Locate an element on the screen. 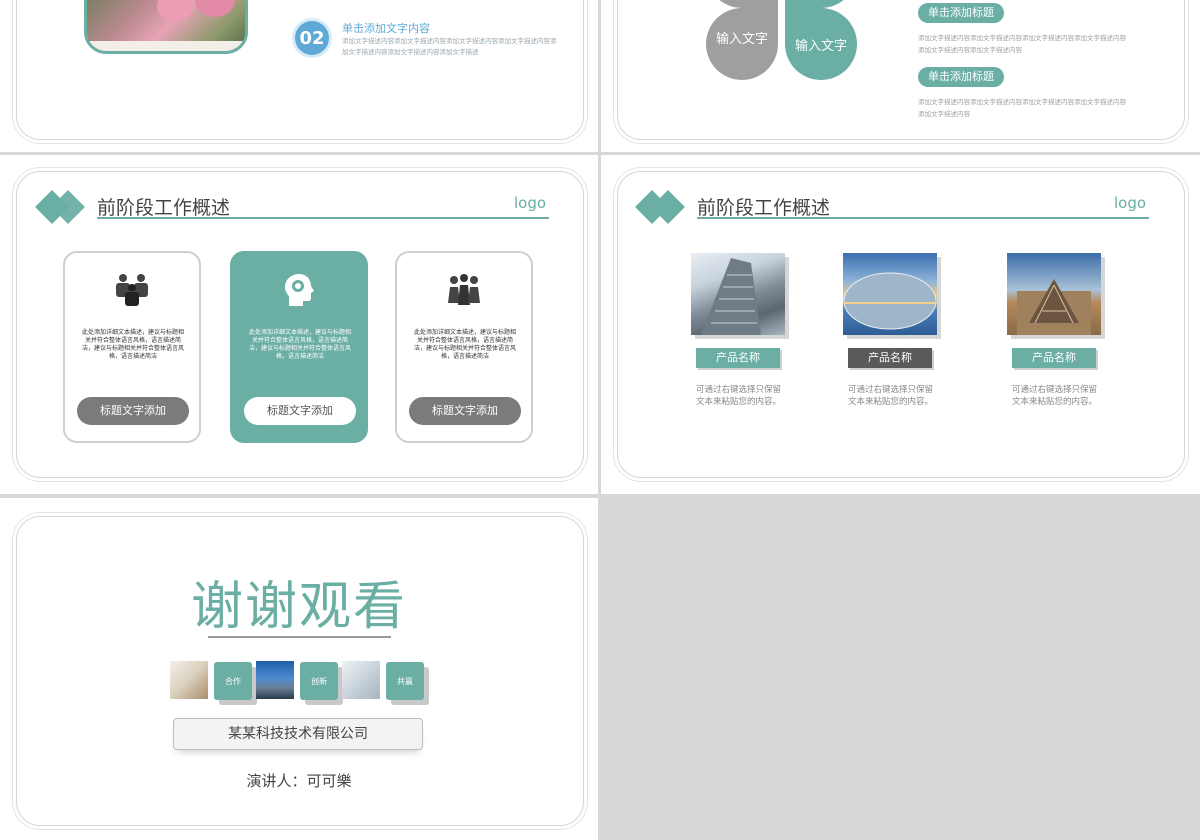 The width and height of the screenshot is (1200, 840). title-pill-1: 单击添加标题 is located at coordinates (961, 13).